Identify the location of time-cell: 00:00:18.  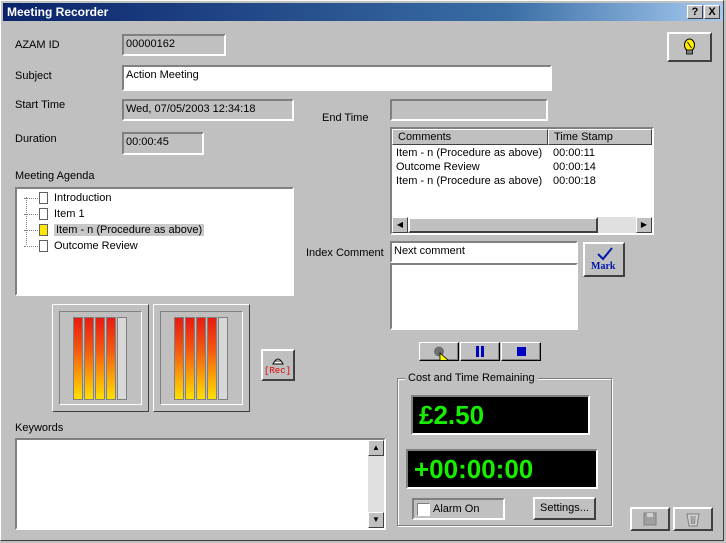
(574, 181).